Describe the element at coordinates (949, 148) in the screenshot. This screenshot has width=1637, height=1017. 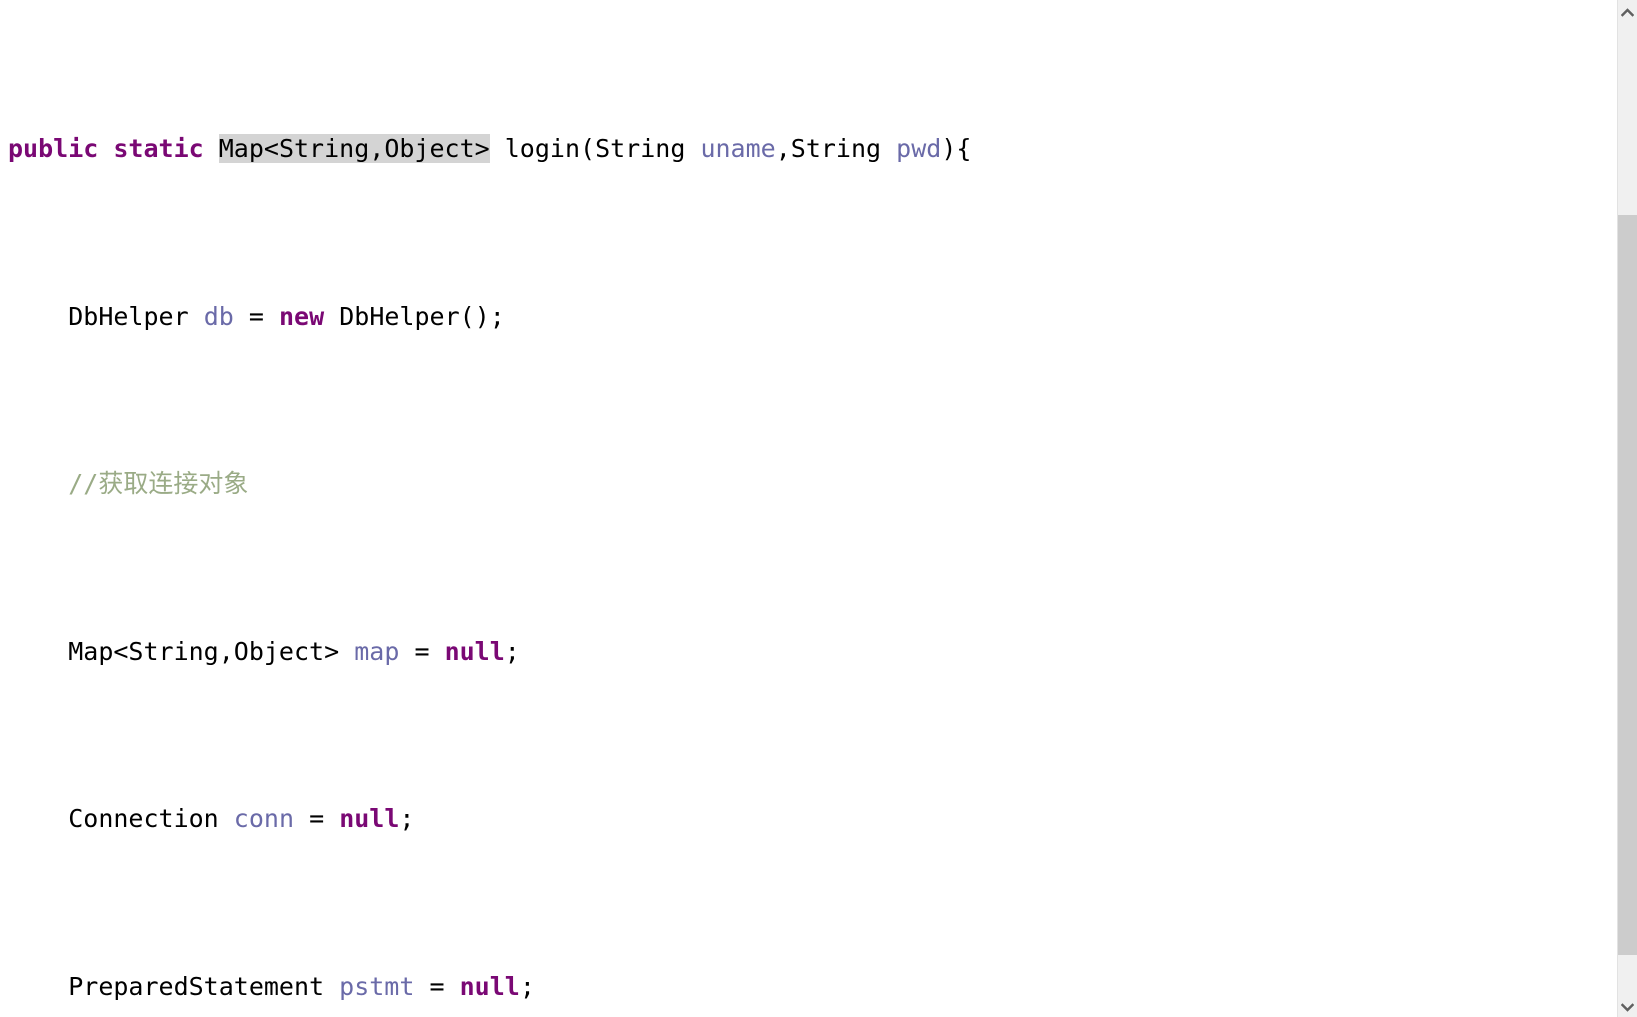
I see `paren-close: )` at that location.